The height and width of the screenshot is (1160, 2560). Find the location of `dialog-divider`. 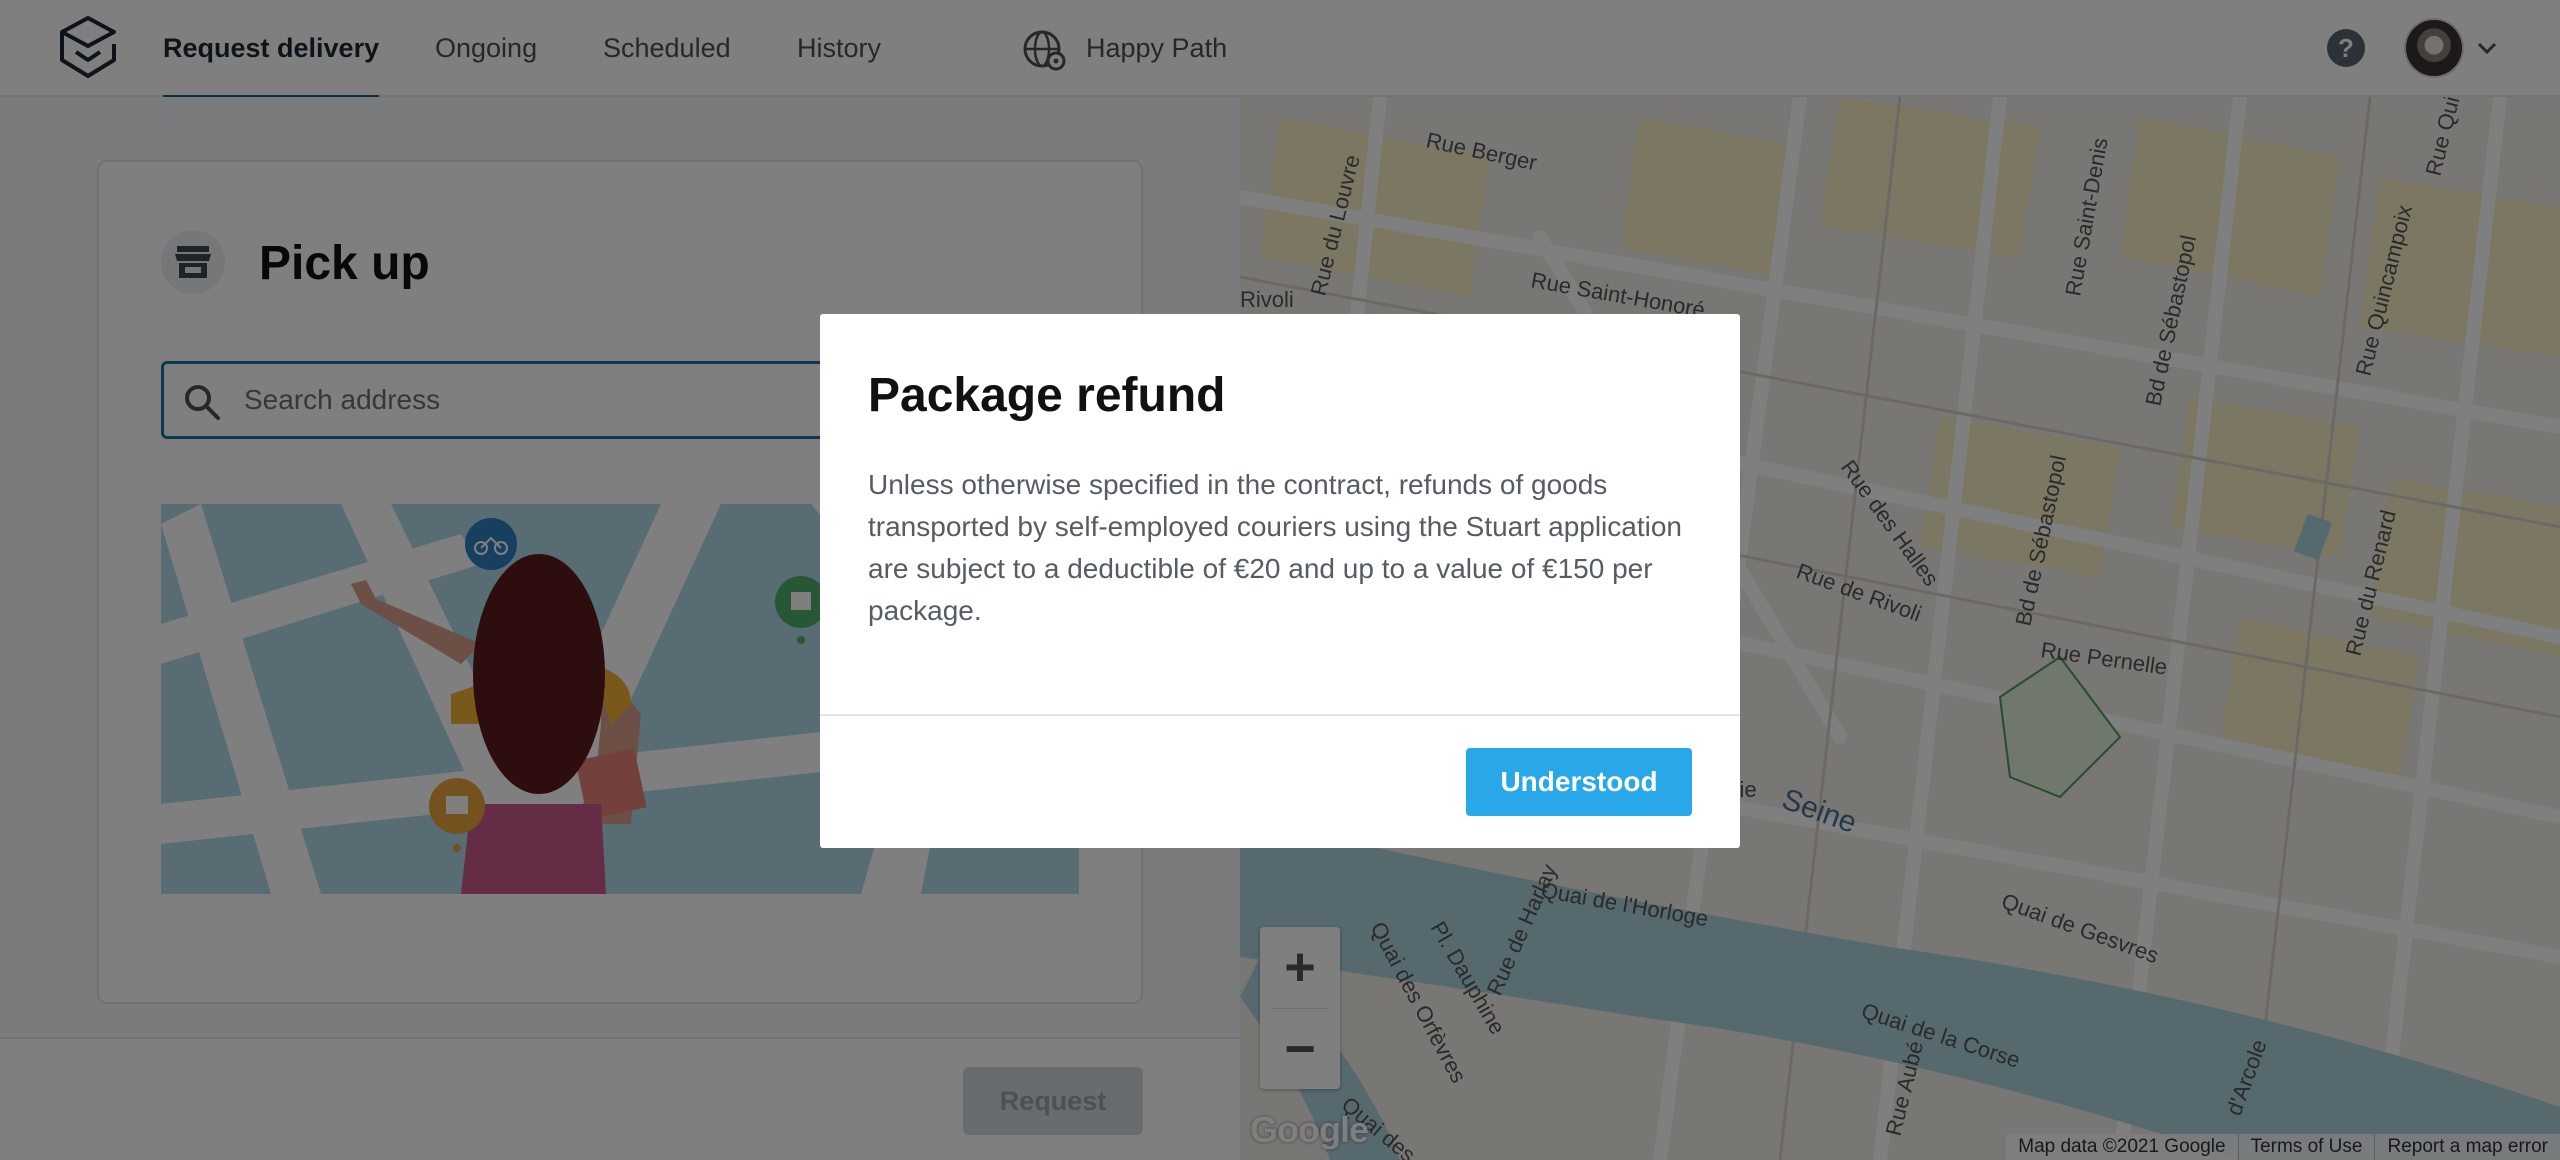

dialog-divider is located at coordinates (1280, 715).